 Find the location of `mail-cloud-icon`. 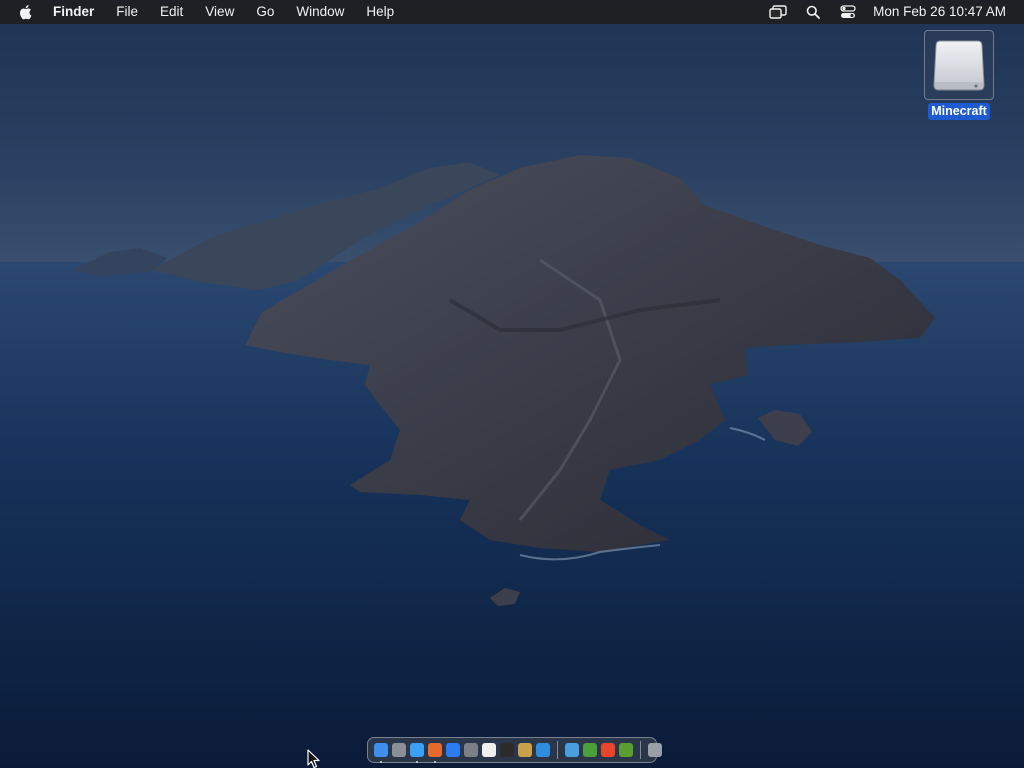

mail-cloud-icon is located at coordinates (572, 750).